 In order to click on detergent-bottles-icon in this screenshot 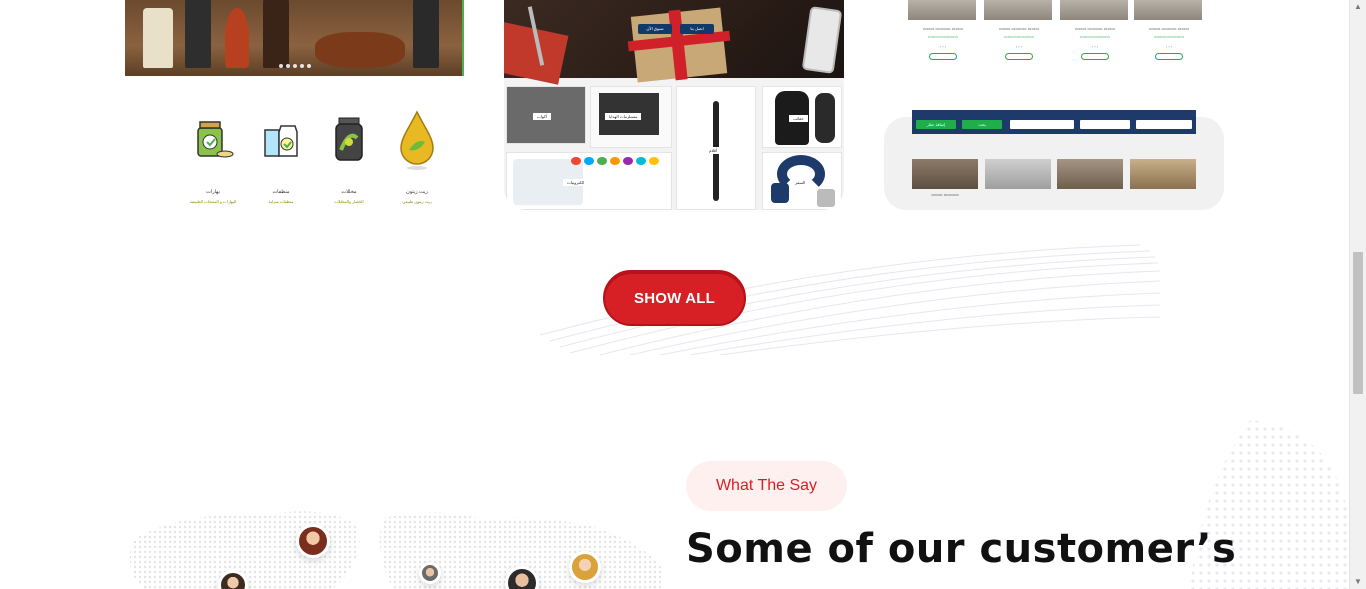, I will do `click(281, 141)`.